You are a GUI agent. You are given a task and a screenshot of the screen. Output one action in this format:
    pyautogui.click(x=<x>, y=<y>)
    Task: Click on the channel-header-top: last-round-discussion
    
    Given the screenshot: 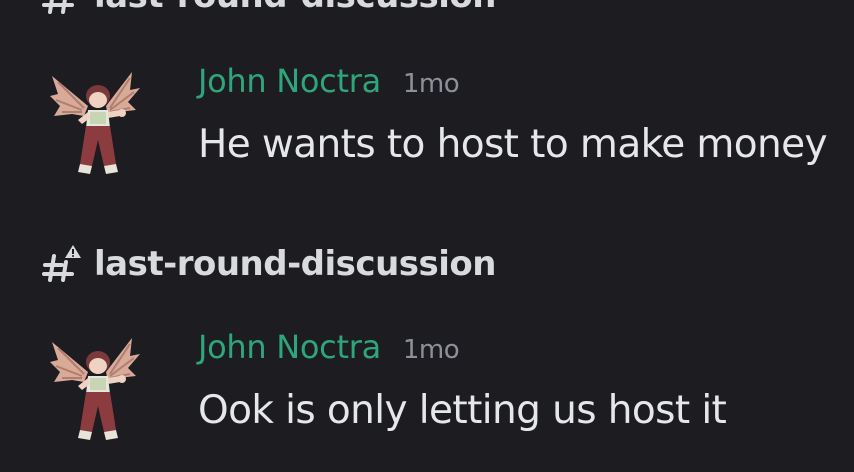 What is the action you would take?
    pyautogui.click(x=268, y=8)
    